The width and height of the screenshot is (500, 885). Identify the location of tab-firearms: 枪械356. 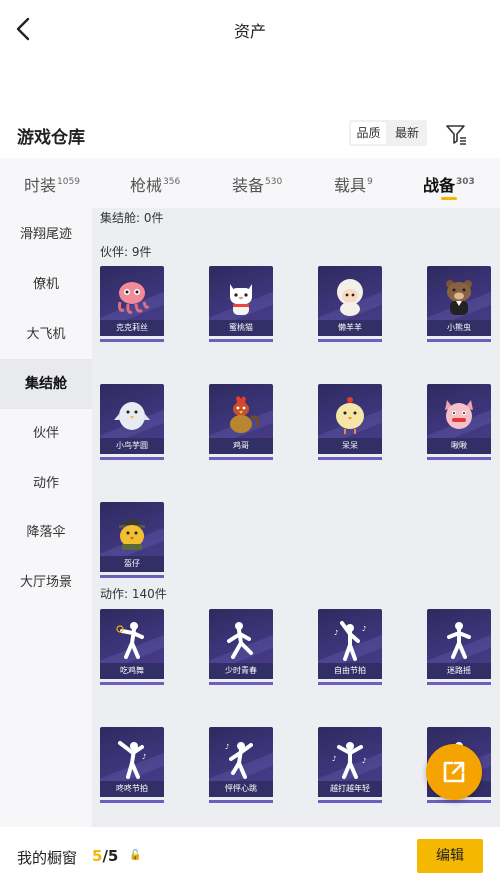
(155, 184).